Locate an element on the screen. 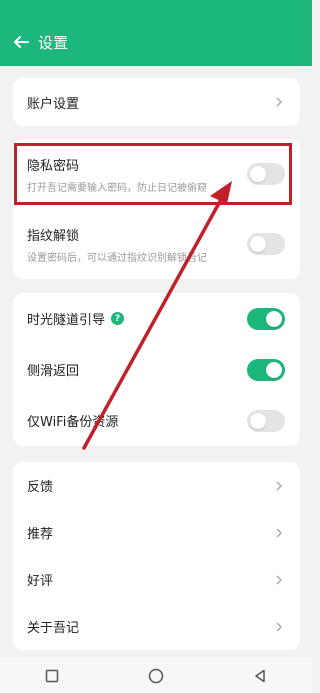  wifi-only-backup-item: 仅WiFi备份资源 is located at coordinates (156, 420).